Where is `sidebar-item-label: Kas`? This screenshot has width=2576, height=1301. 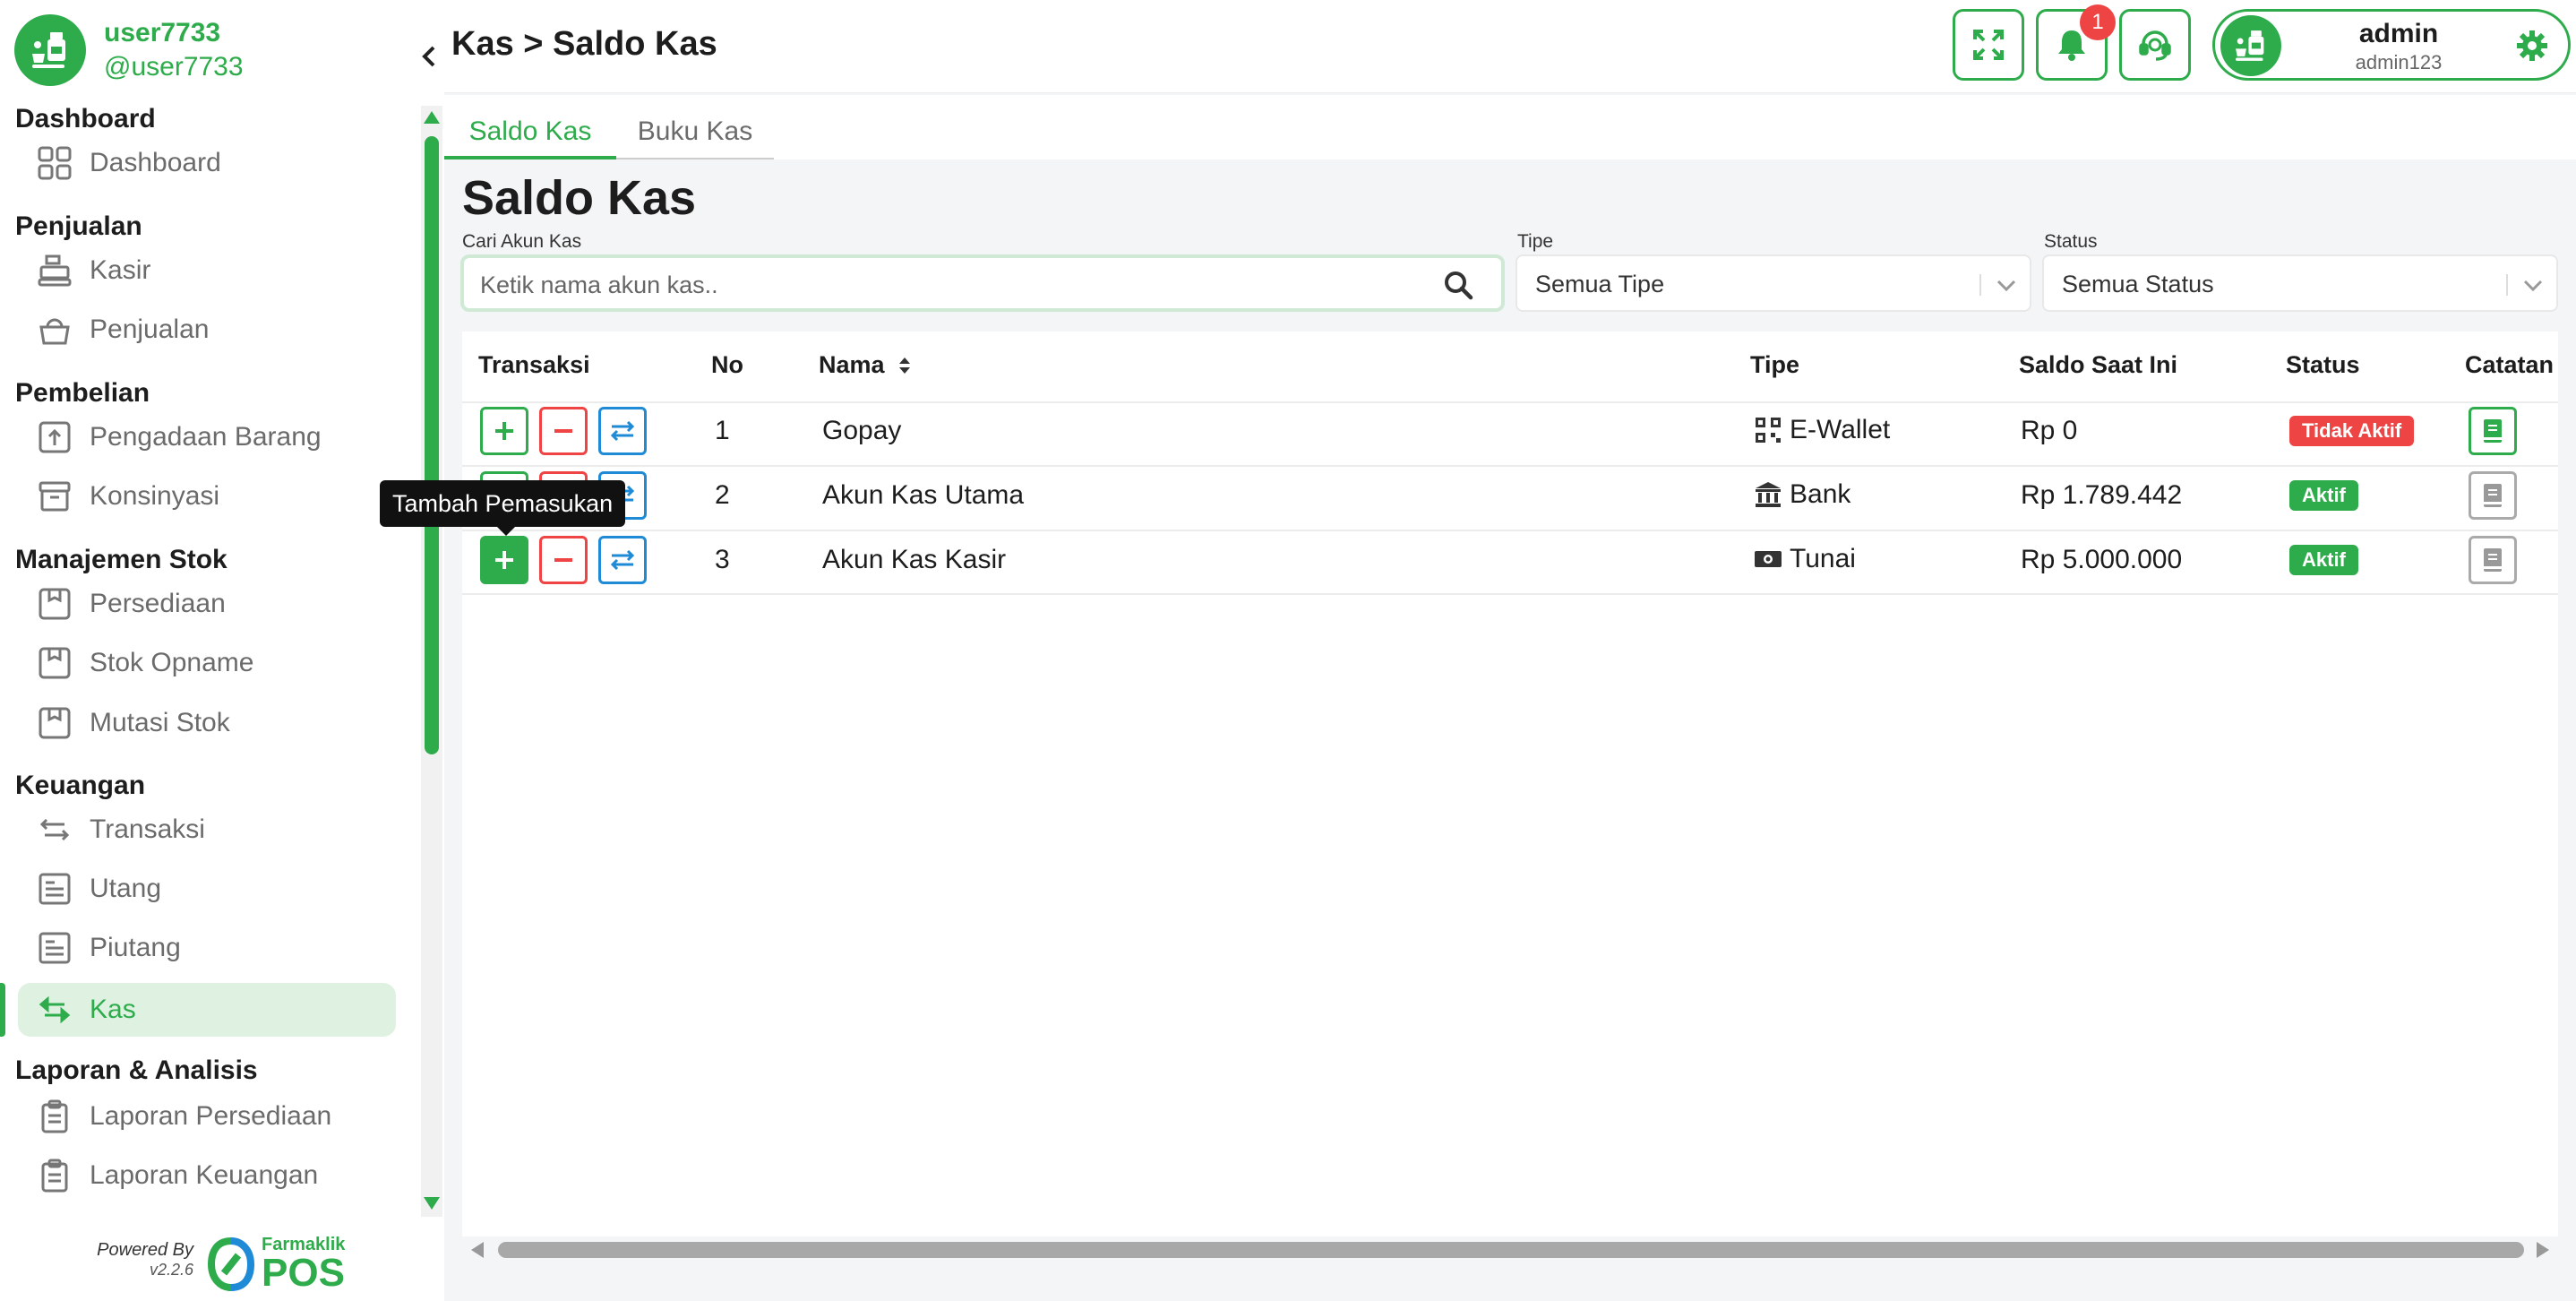 sidebar-item-label: Kas is located at coordinates (113, 1009).